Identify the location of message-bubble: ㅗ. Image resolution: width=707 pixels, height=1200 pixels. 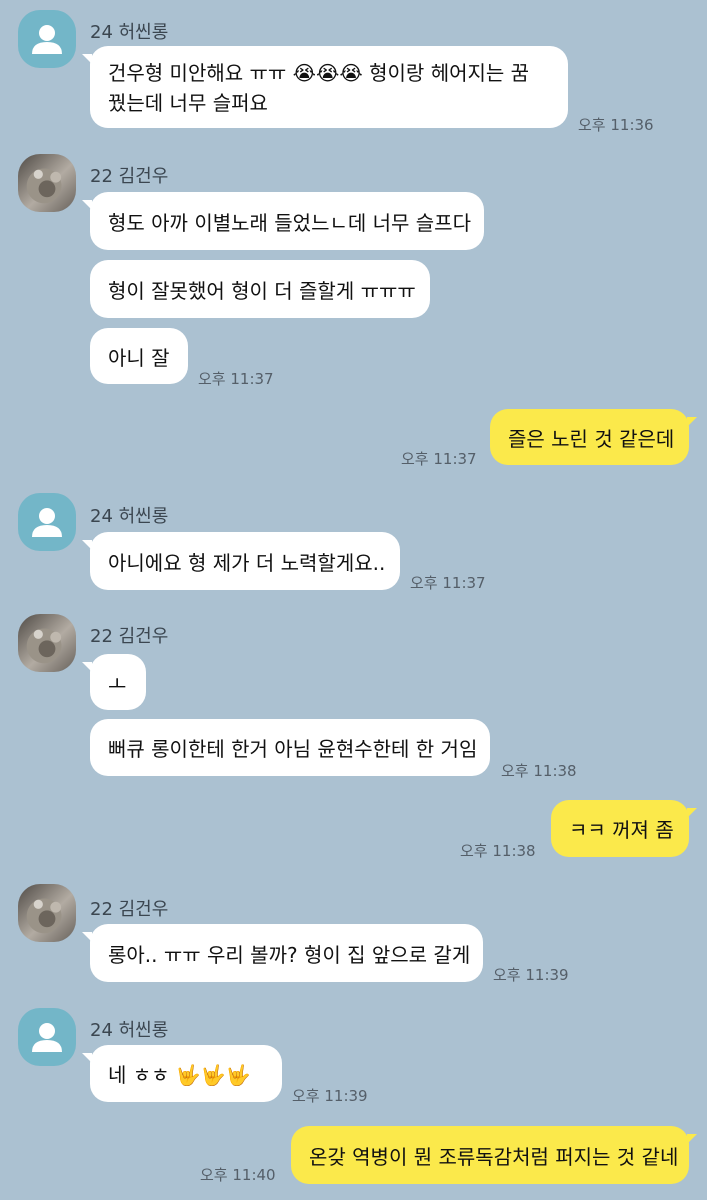
(114, 682).